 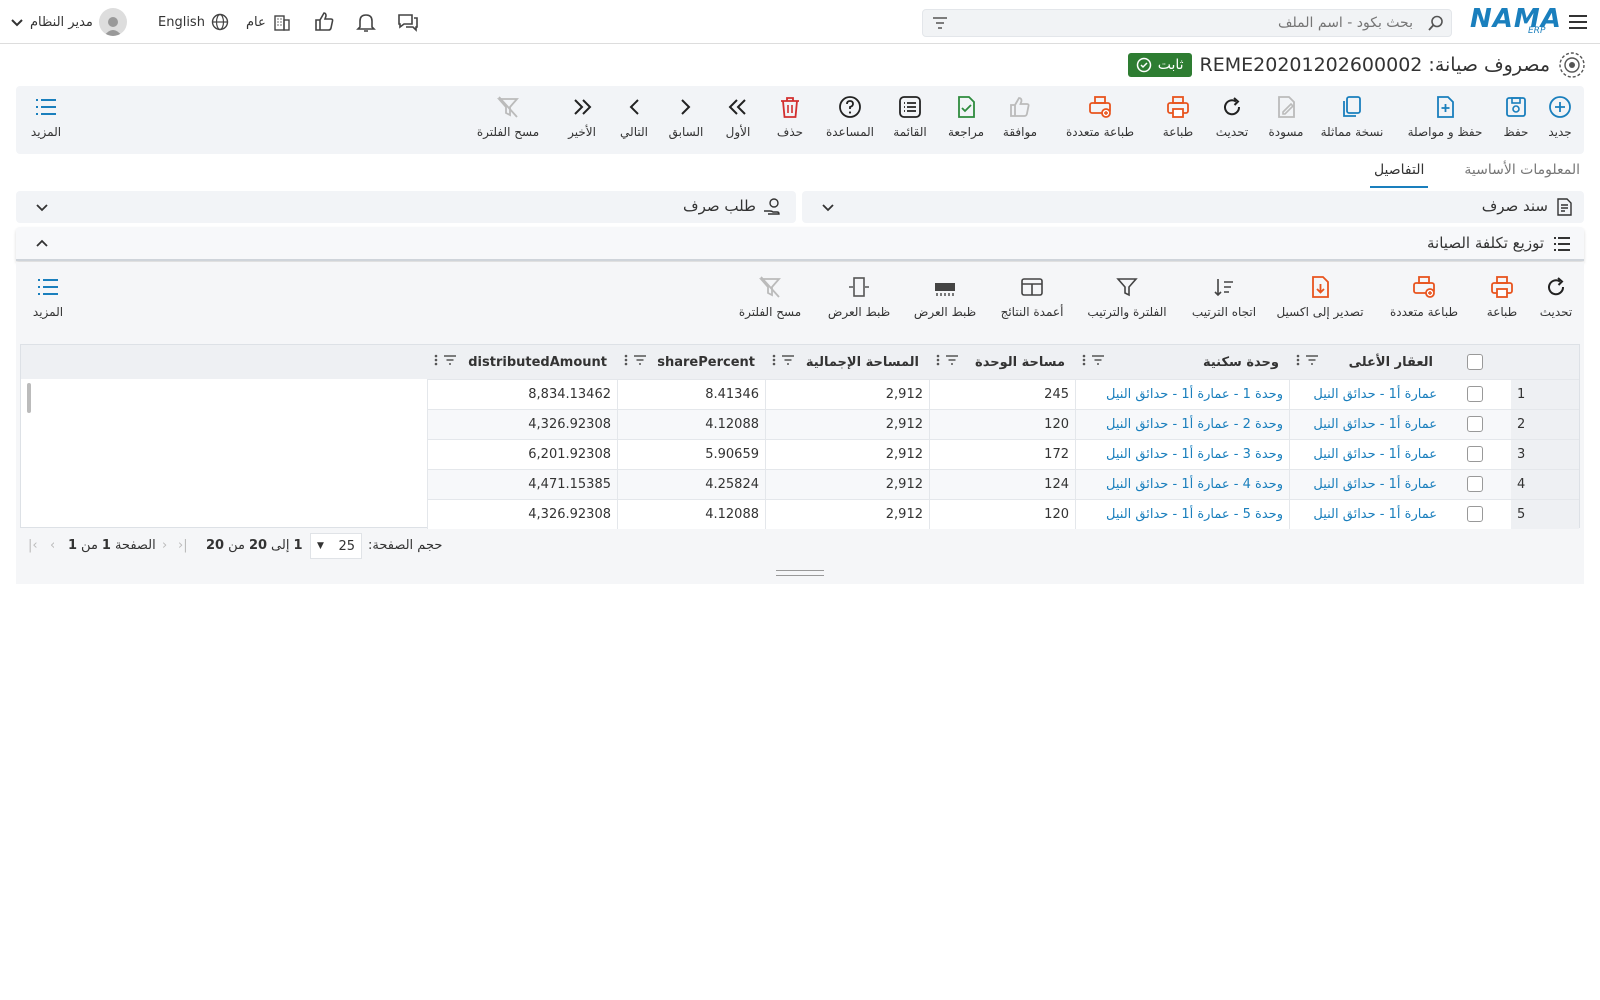 What do you see at coordinates (800, 244) in the screenshot?
I see `distribution-panel-header: توزيع تكلفة الصيانة` at bounding box center [800, 244].